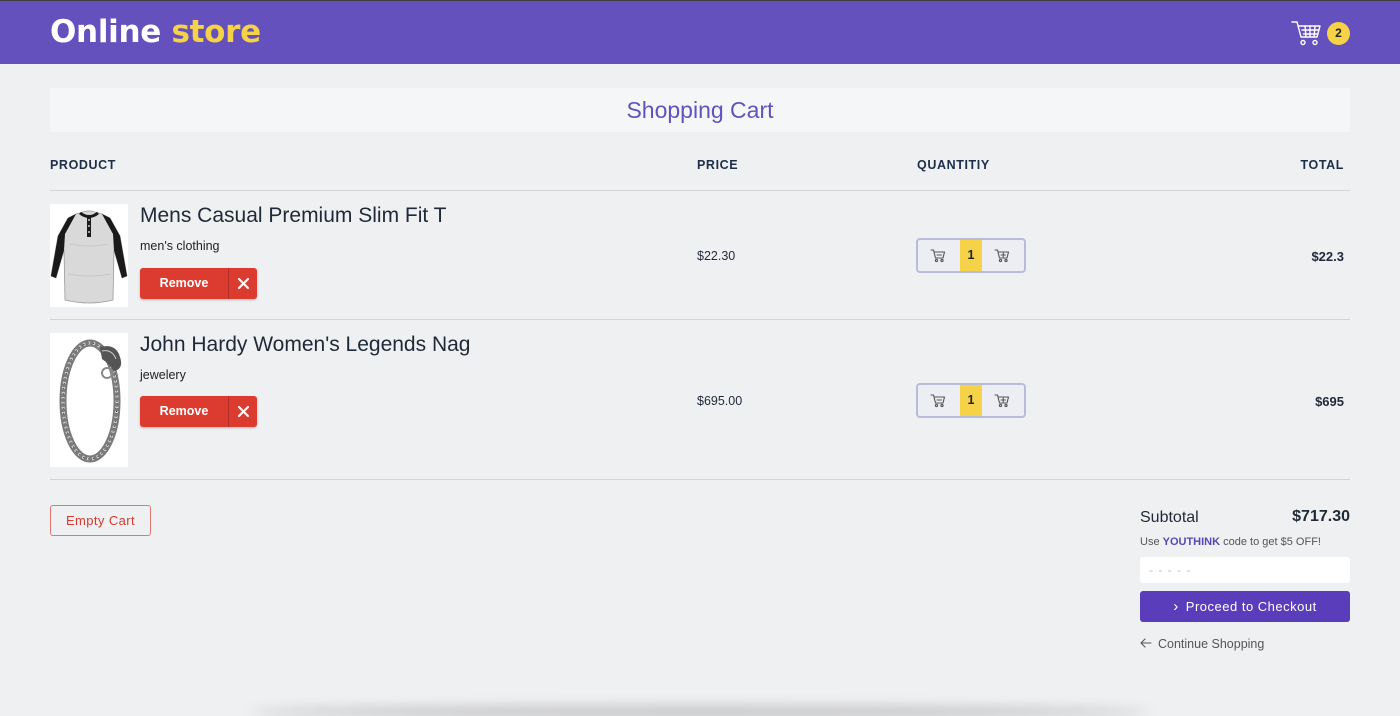 Image resolution: width=1400 pixels, height=716 pixels. Describe the element at coordinates (720, 401) in the screenshot. I see `unit-price: $695.00` at that location.